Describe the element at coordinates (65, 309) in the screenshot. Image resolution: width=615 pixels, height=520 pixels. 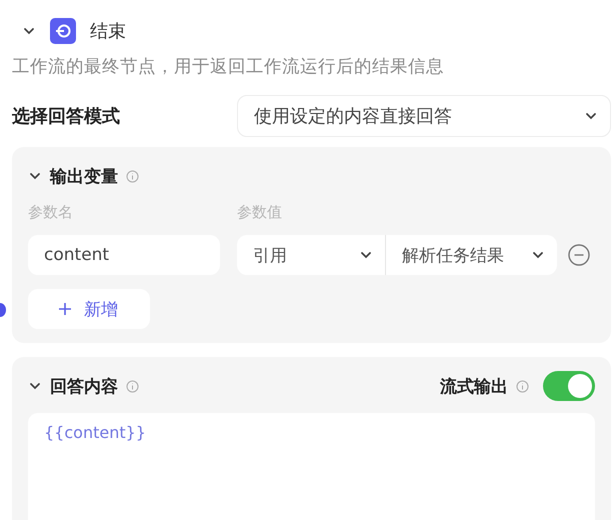
I see `plus-icon` at that location.